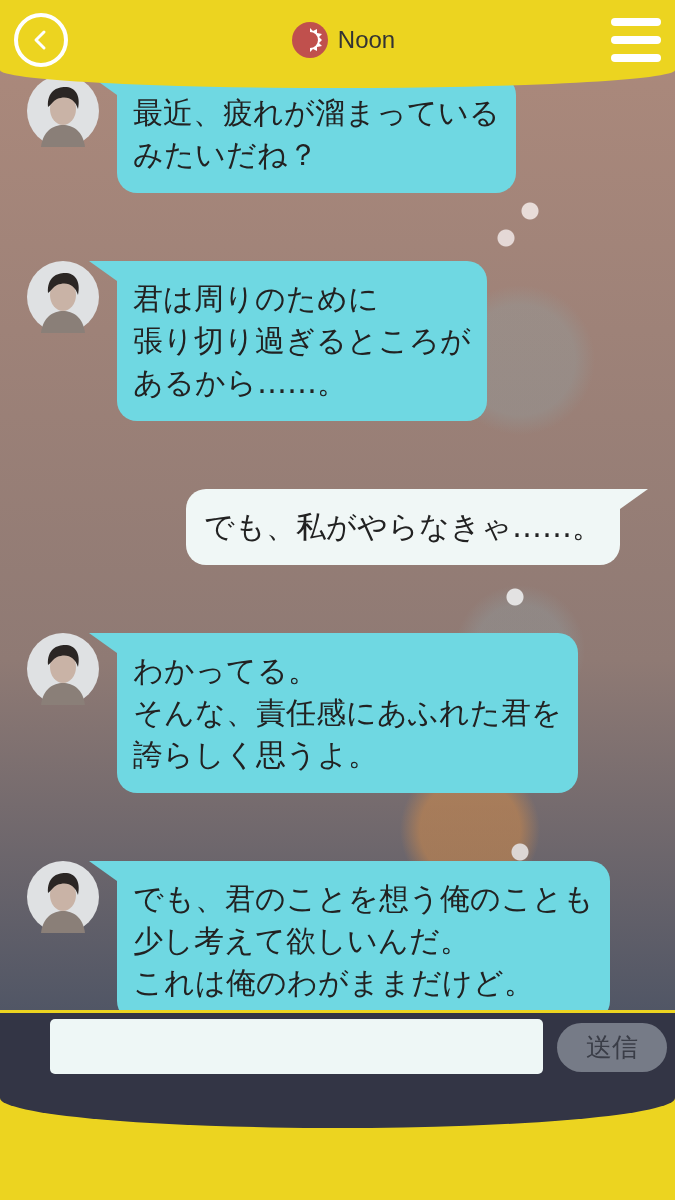 This screenshot has width=675, height=1200. I want to click on message-bubble: わかってる。 そんな、責任感にあふれた君を 誇らしく思うよ。, so click(347, 713).